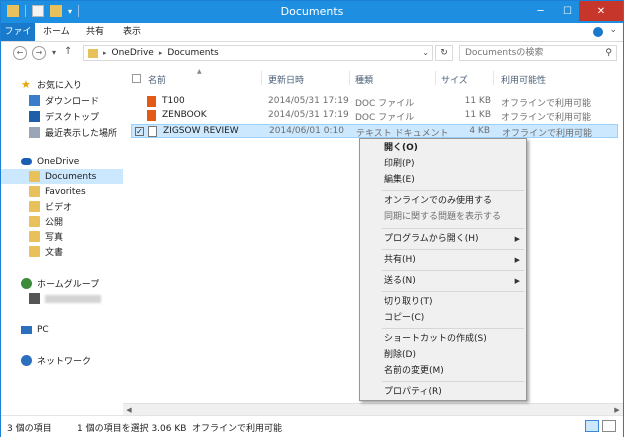 The height and width of the screenshot is (437, 624). Describe the element at coordinates (199, 71) in the screenshot. I see `sort-ascending-icon: ▲` at that location.